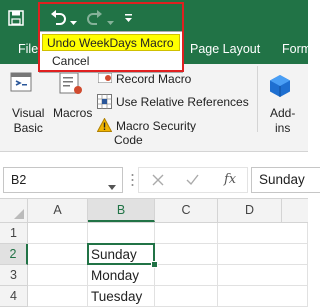 The height and width of the screenshot is (307, 320). I want to click on enter-formula-icon, so click(192, 181).